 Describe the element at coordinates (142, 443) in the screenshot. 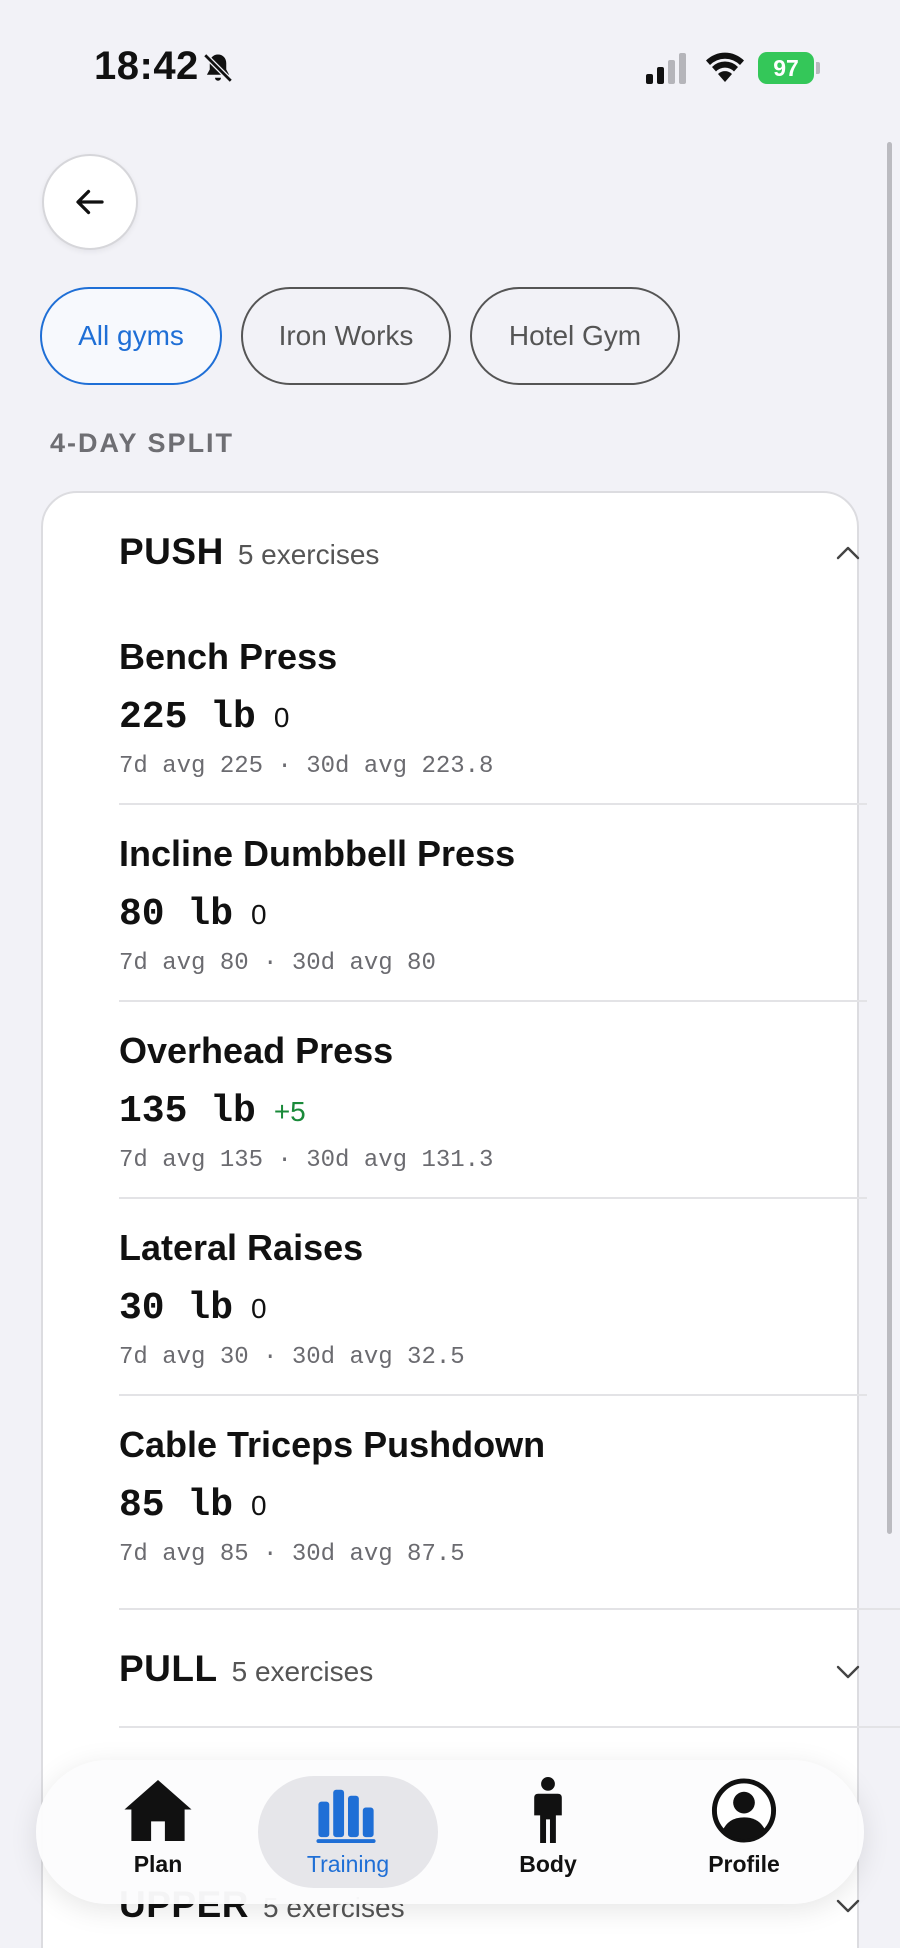

I see `section-label: 4-DAY SPLIT` at that location.